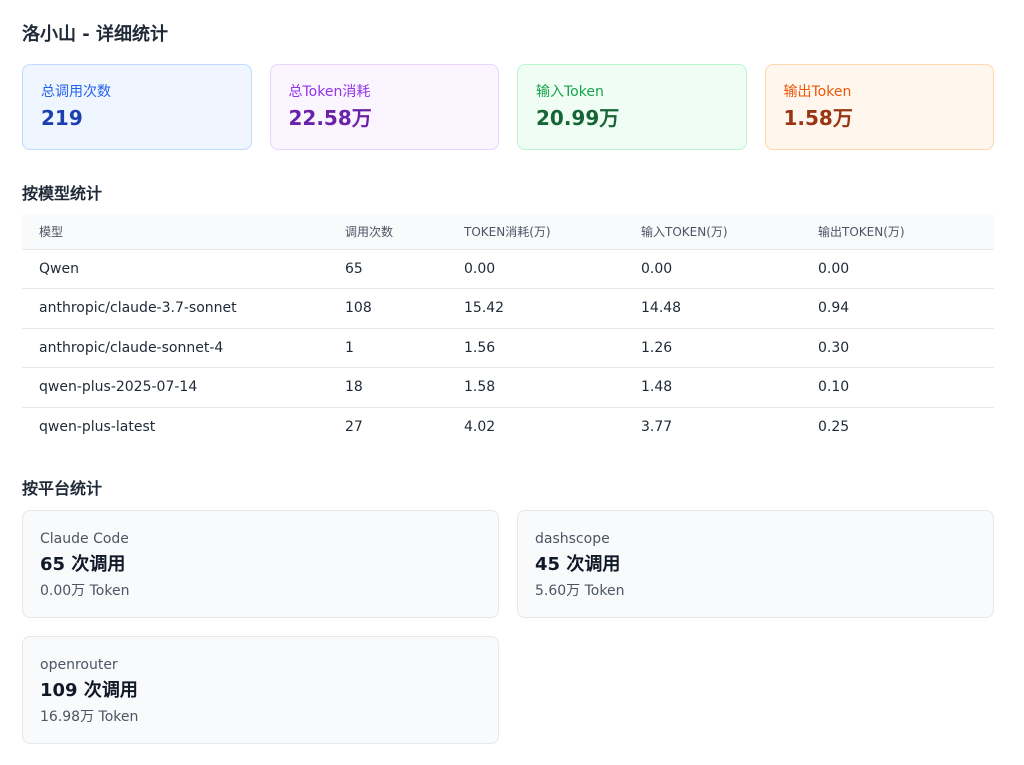 Image resolution: width=1024 pixels, height=765 pixels. Describe the element at coordinates (818, 118) in the screenshot. I see `stat-value: 1.58万` at that location.